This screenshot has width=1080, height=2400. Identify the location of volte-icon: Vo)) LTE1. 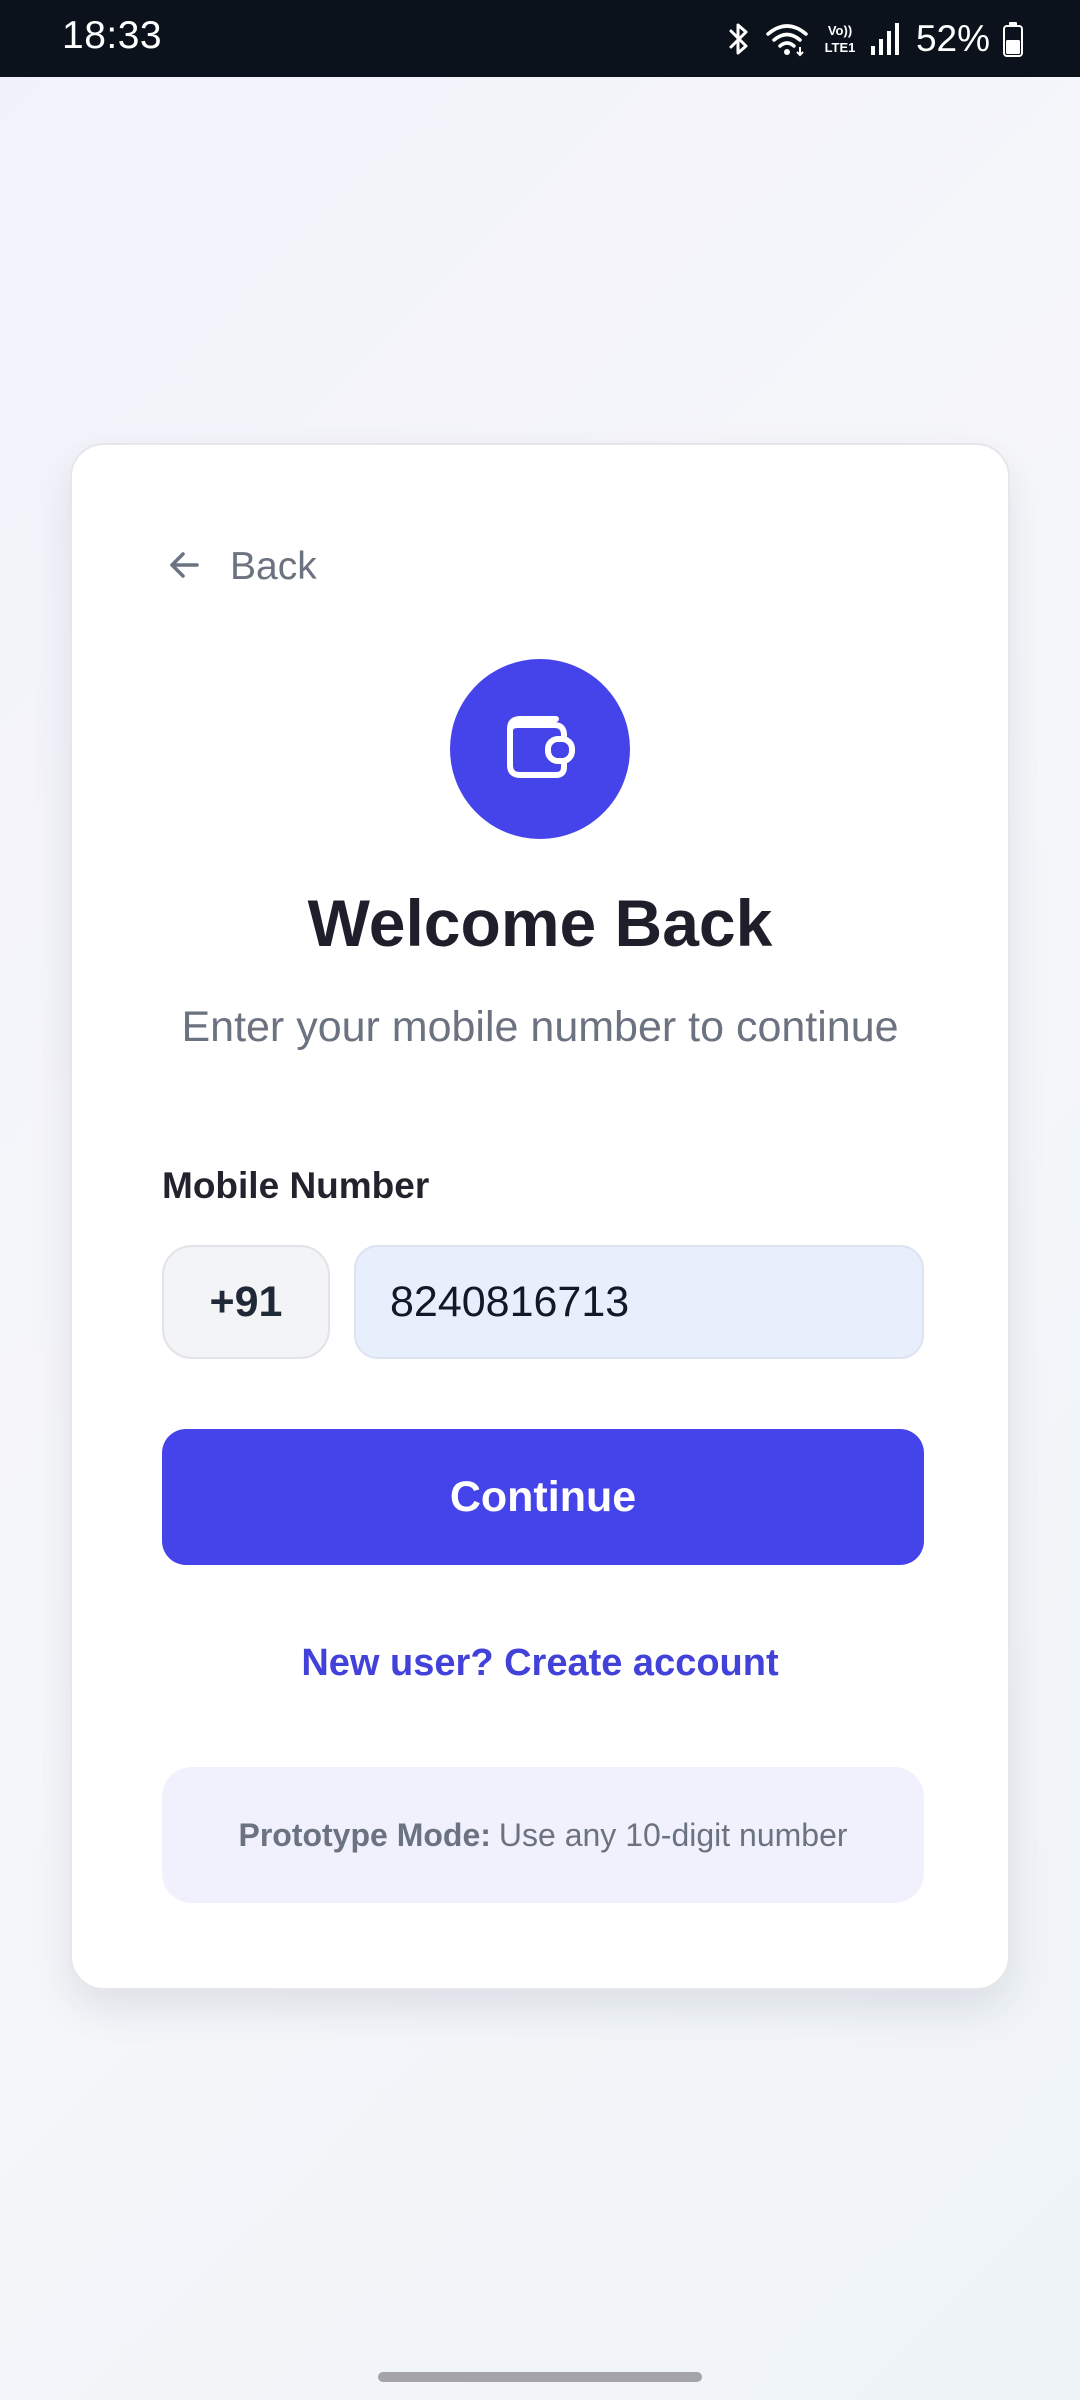
(840, 39).